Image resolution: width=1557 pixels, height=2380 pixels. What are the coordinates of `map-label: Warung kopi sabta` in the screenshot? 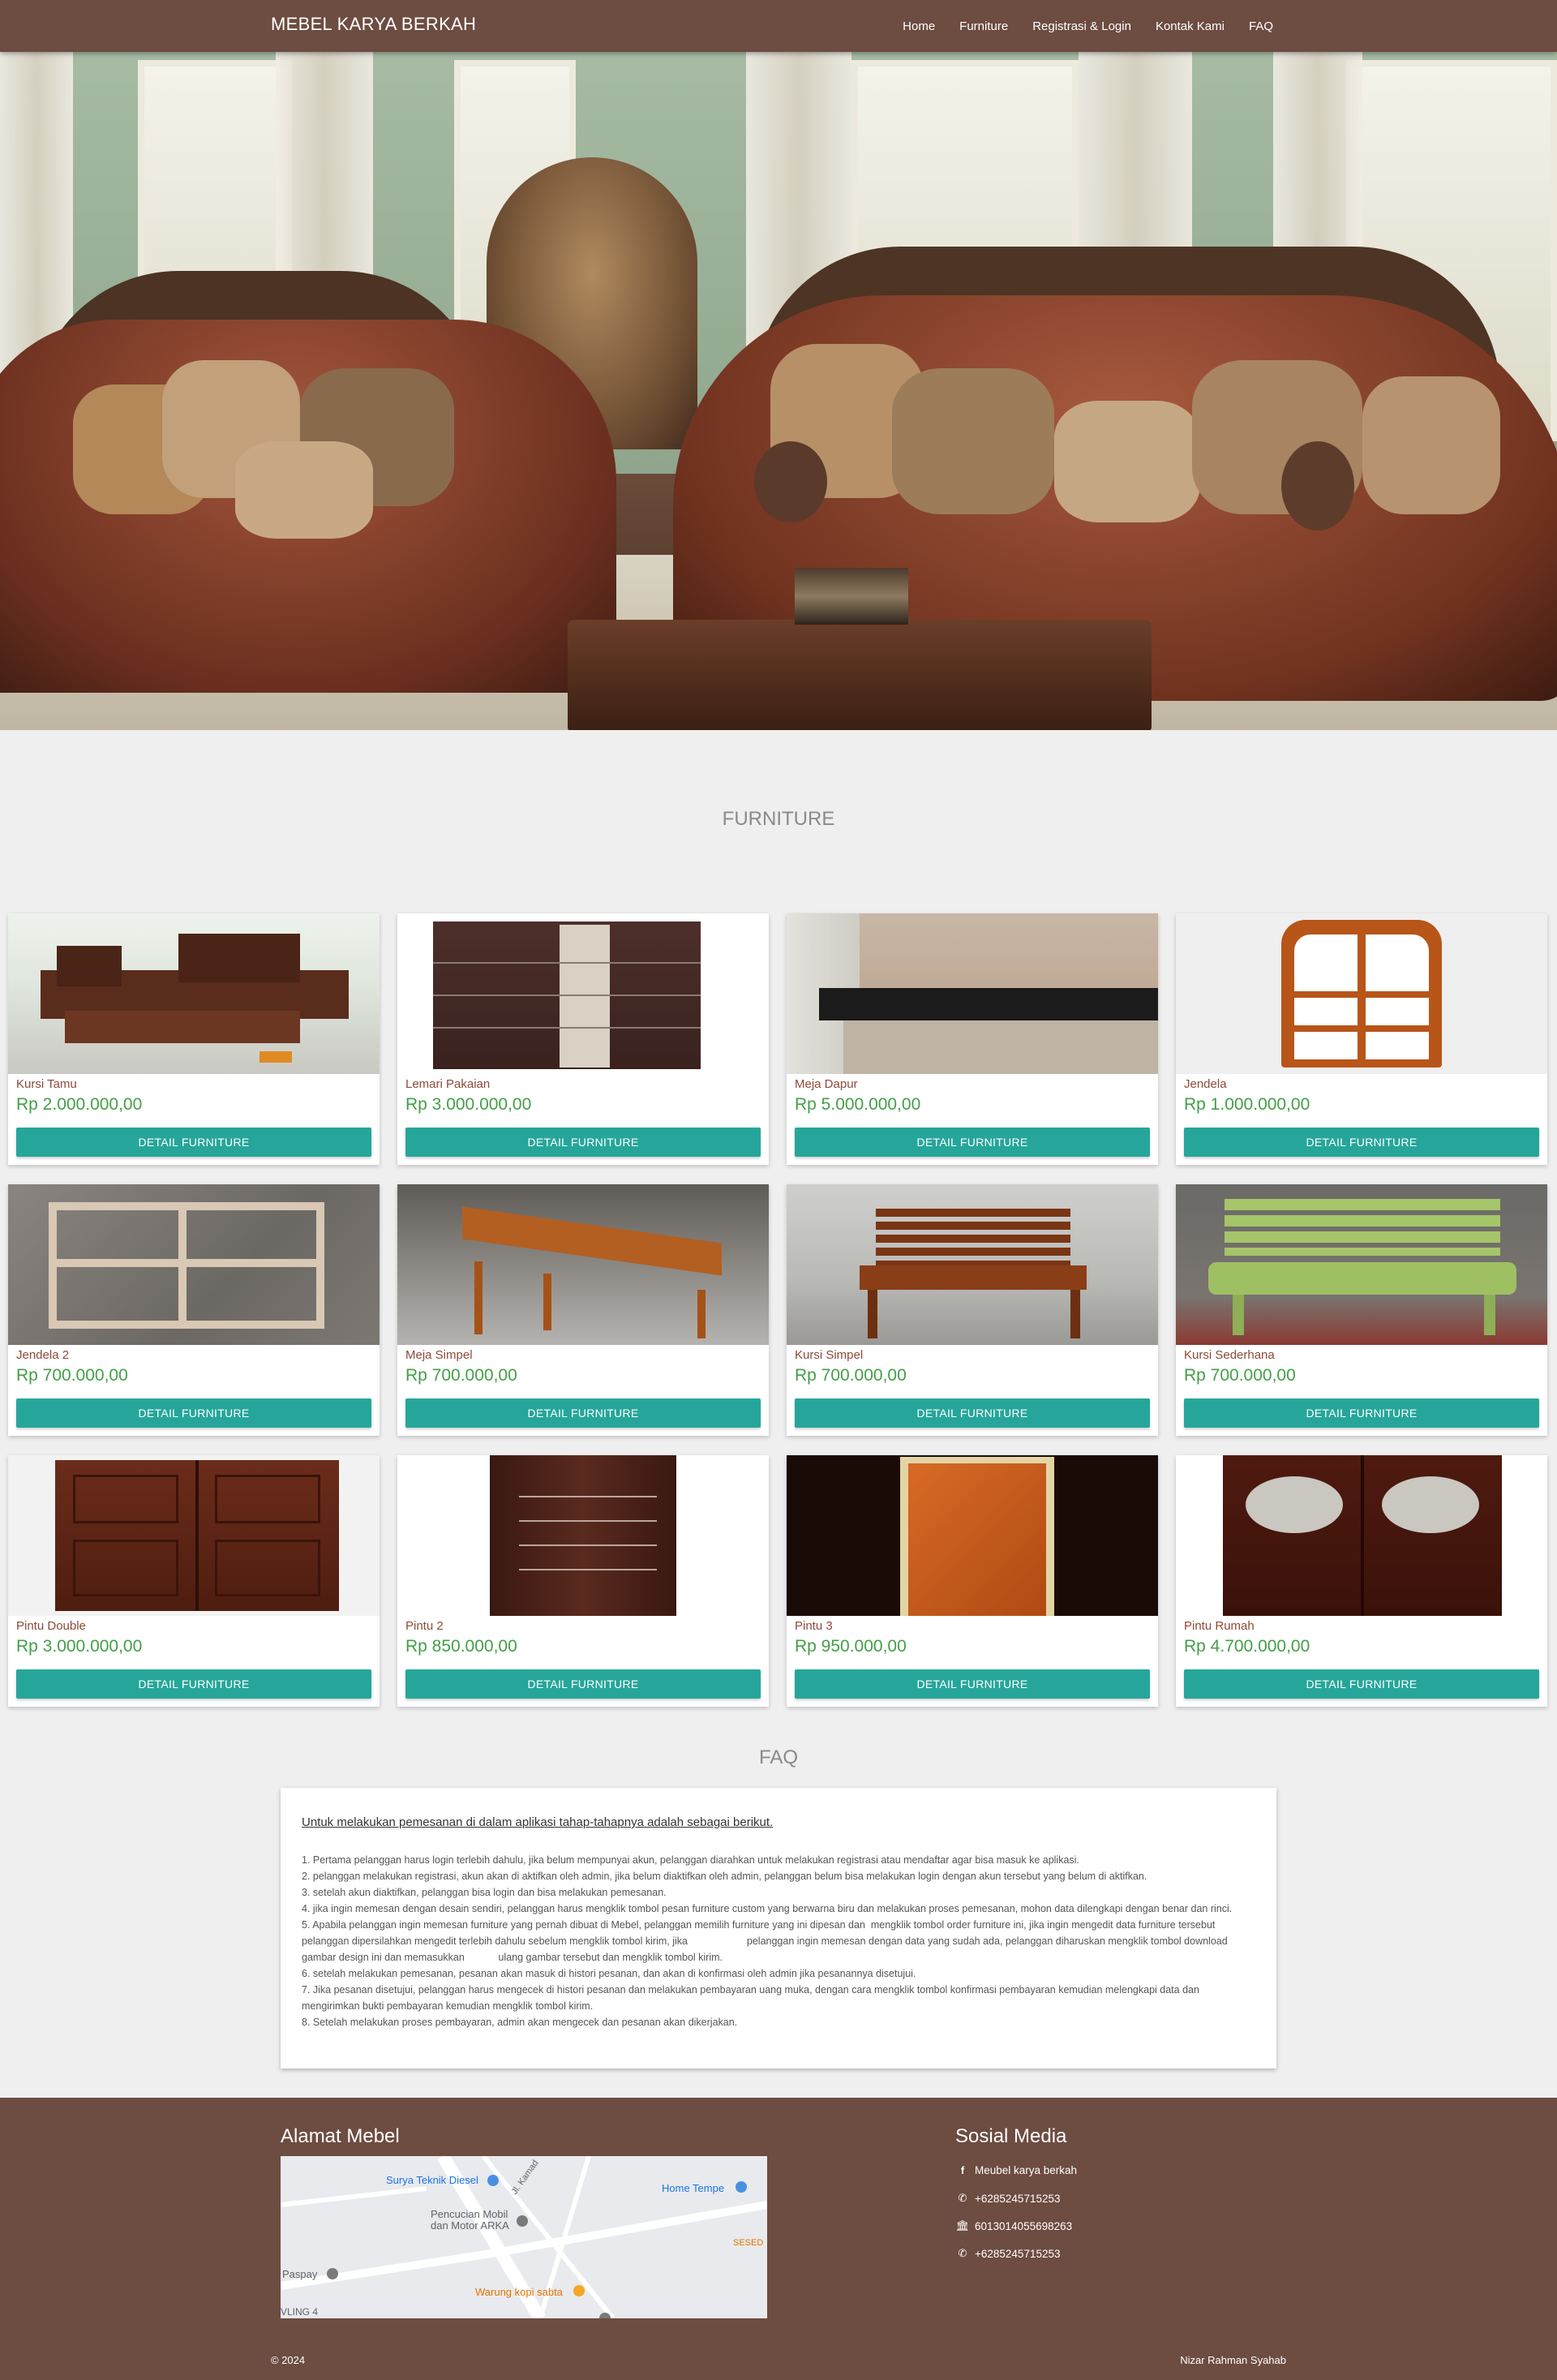 It's located at (519, 2292).